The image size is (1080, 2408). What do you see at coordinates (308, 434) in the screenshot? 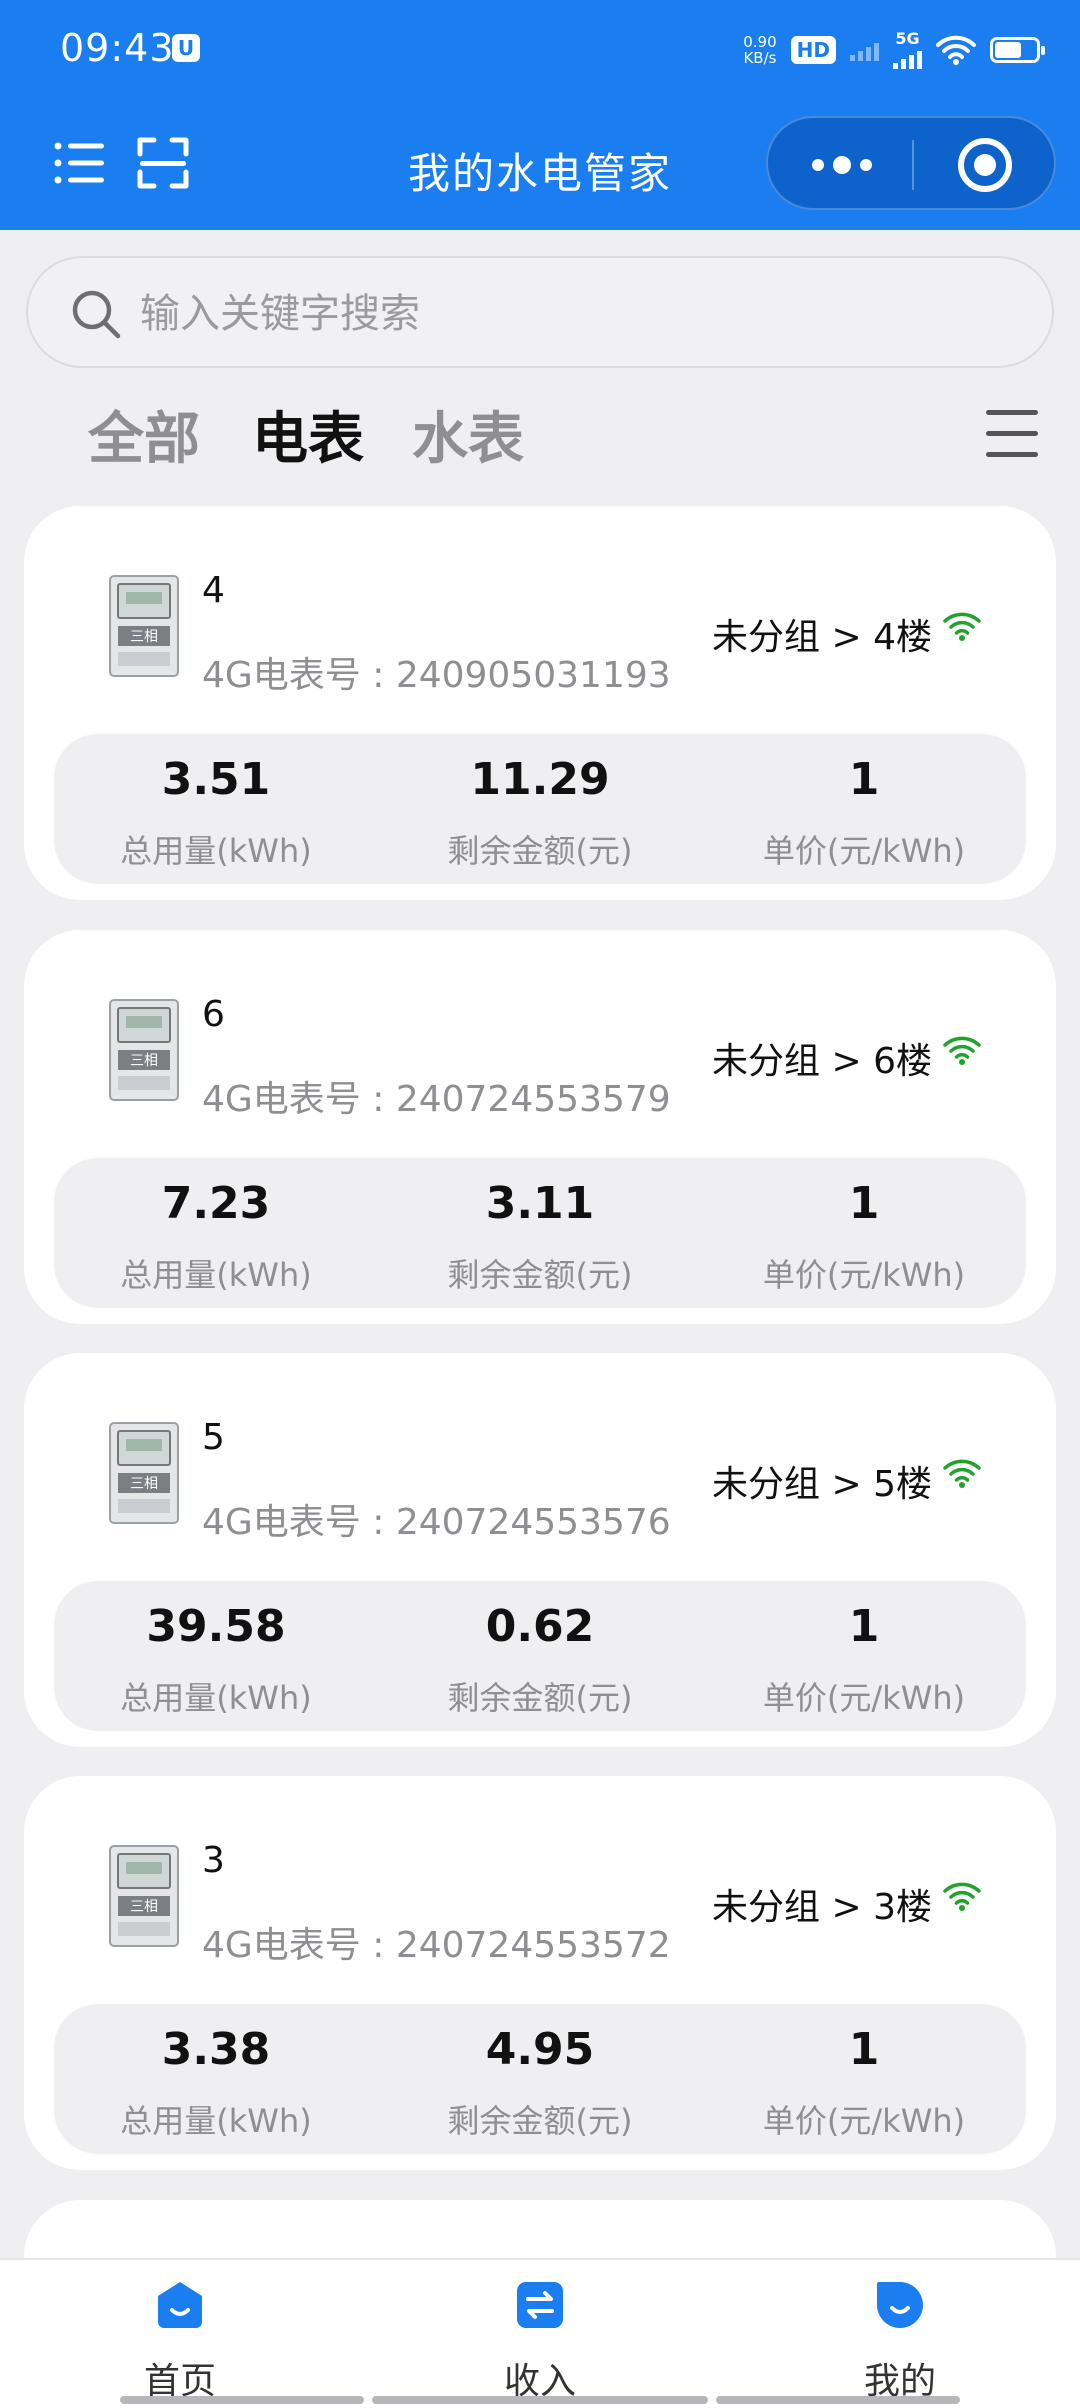
I see `tab-electricity: 电表` at bounding box center [308, 434].